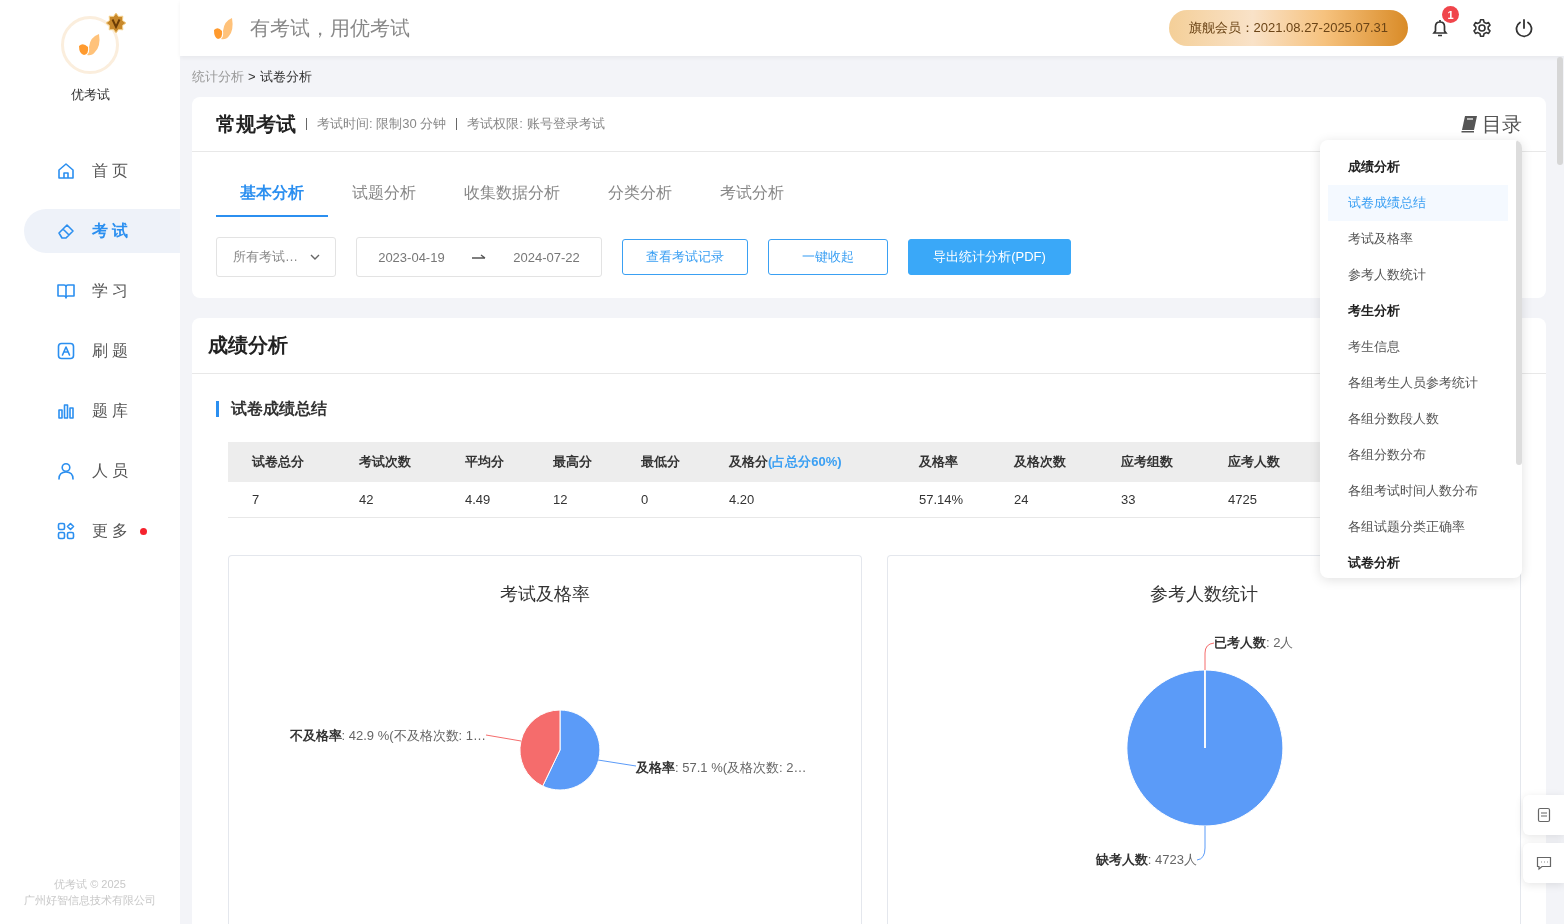  I want to click on column-header: 及格率, so click(938, 461).